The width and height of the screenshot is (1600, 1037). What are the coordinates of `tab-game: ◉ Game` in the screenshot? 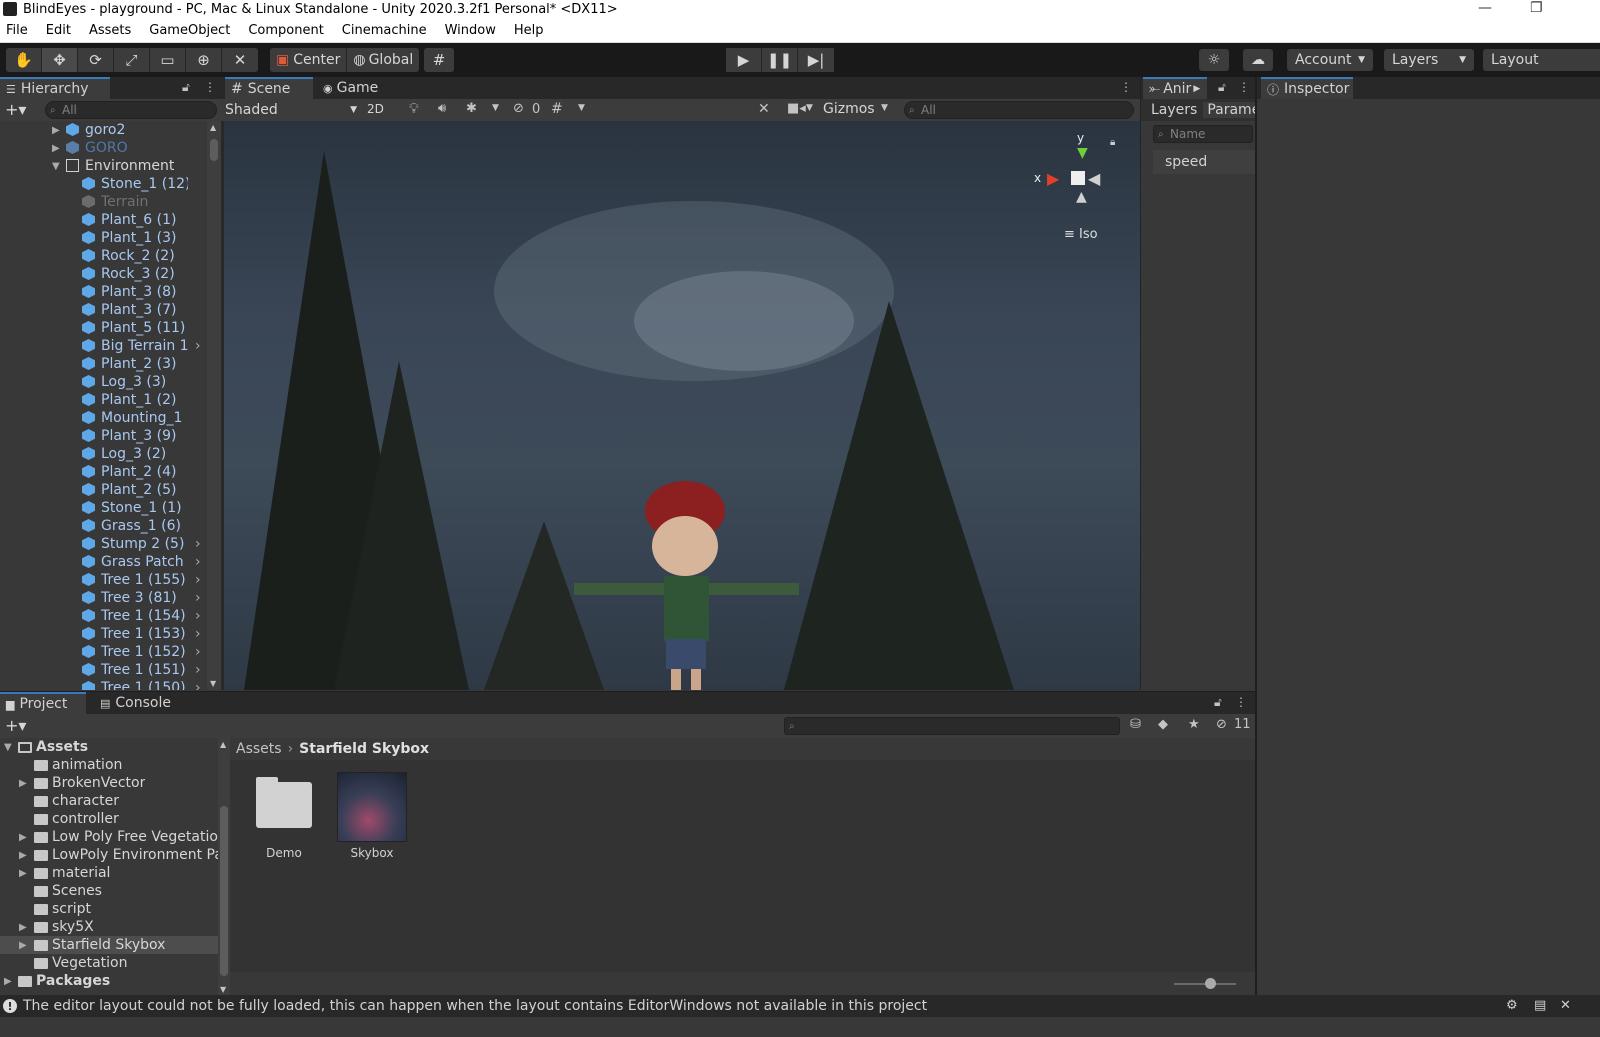 It's located at (352, 88).